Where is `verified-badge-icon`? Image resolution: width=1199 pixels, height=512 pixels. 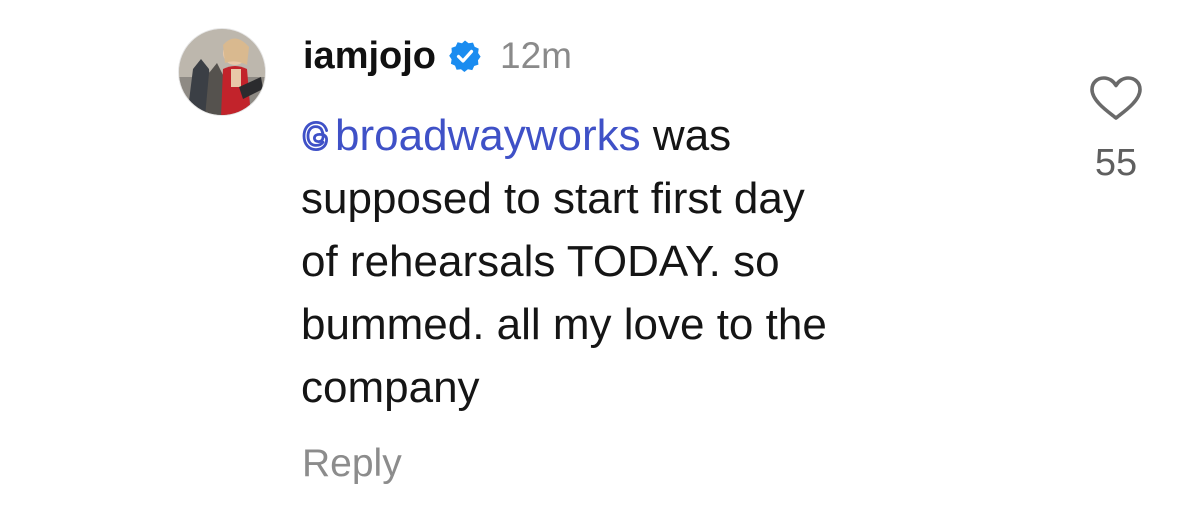
verified-badge-icon is located at coordinates (465, 56).